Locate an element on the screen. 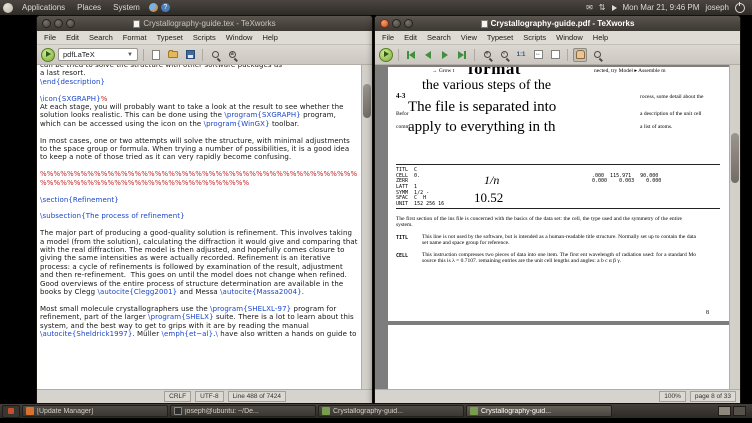 This screenshot has height=423, width=752. pdf-titlebar: Crystallography-guide.pdf - TeXworks is located at coordinates (557, 23).